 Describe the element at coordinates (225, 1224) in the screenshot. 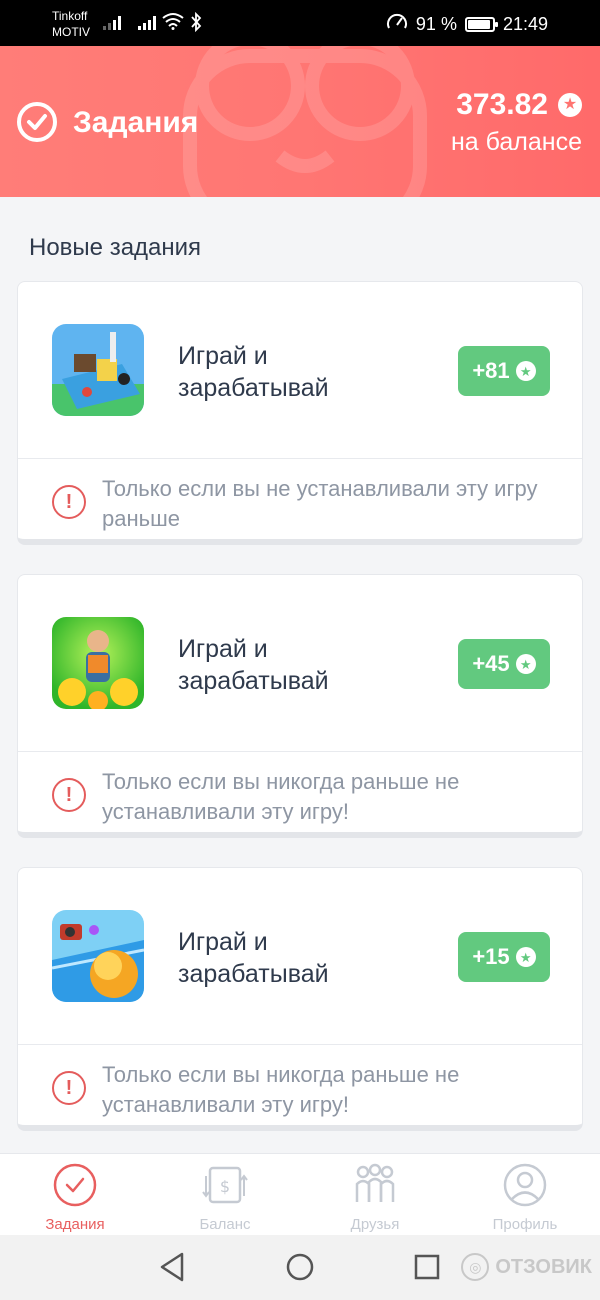

I see `nav-label: Баланс` at that location.